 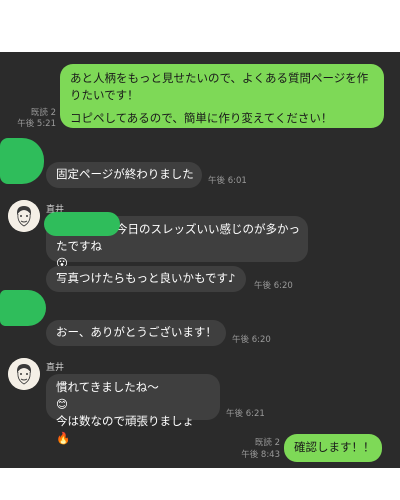 I want to click on incoming-message-bubble: 写真つけたらもっと良いかもです♪, so click(x=146, y=279).